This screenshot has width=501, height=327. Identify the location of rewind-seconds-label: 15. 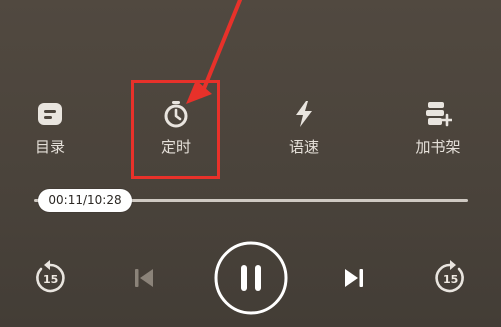
(51, 279).